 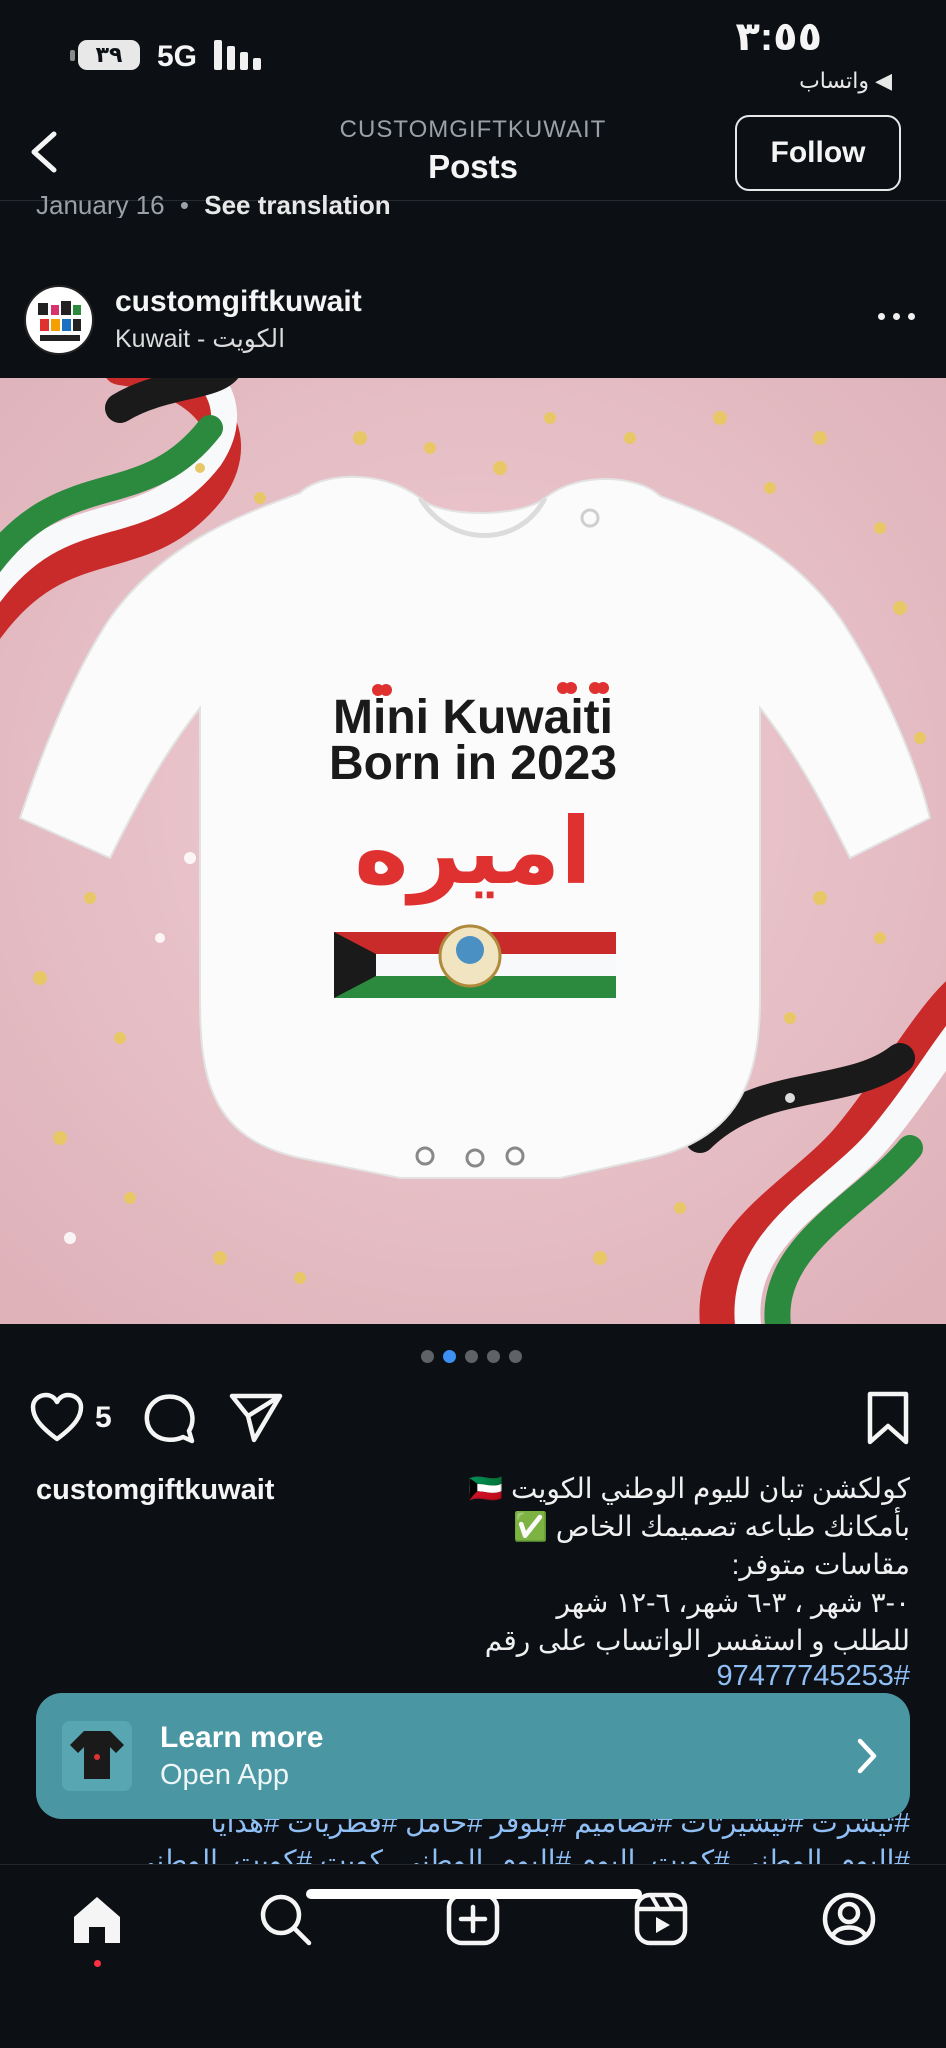 I want to click on see-translation-link: See translation, so click(x=297, y=204).